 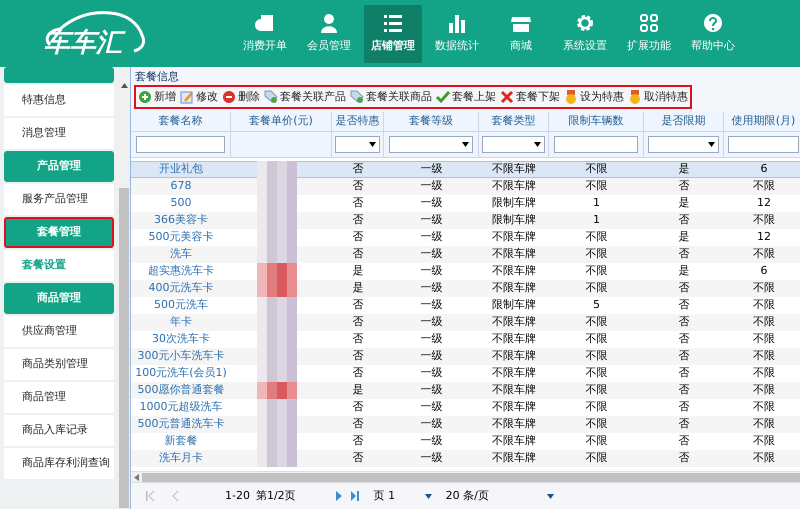 I want to click on edit-icon, so click(x=187, y=97).